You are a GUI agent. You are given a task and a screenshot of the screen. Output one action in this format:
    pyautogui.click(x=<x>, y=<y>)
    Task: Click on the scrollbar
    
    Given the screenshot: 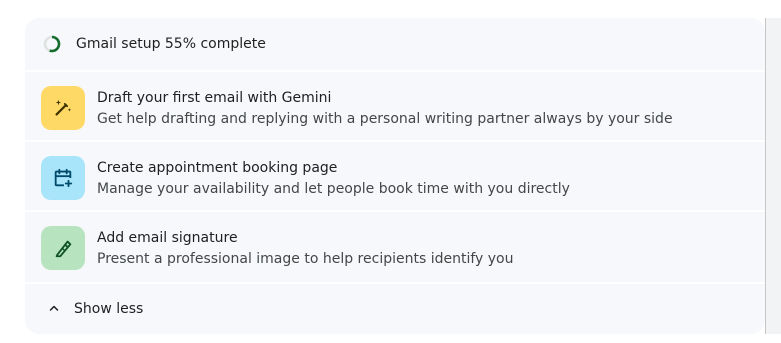 What is the action you would take?
    pyautogui.click(x=773, y=176)
    